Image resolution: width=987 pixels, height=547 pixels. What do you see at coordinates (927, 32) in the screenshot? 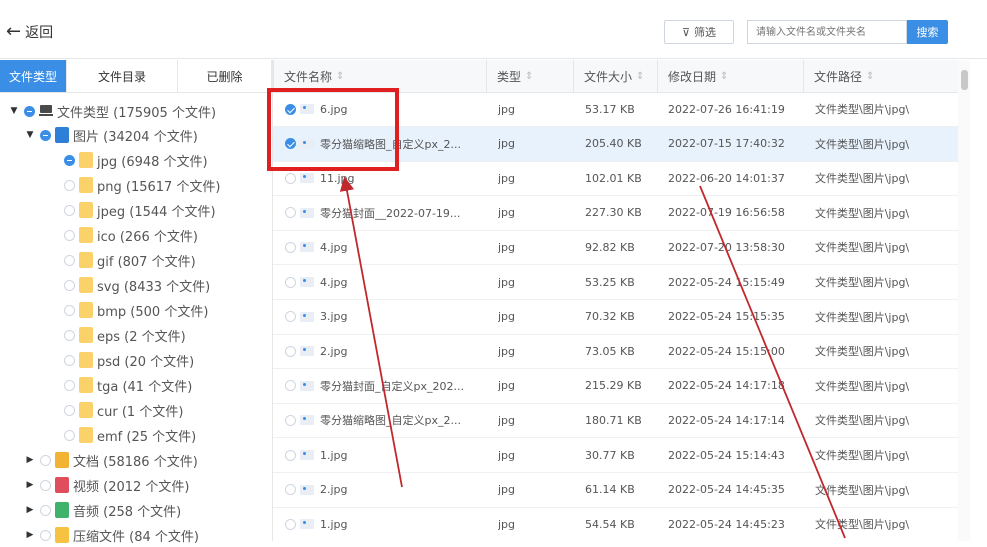
I see `search-button: 搜索` at bounding box center [927, 32].